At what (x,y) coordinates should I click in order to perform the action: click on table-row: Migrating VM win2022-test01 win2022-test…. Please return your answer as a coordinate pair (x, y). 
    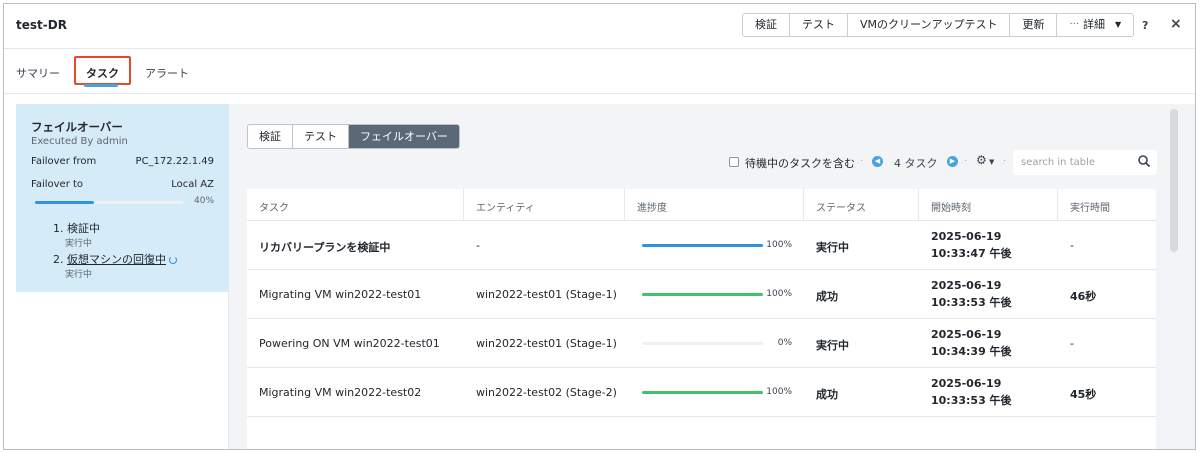
    Looking at the image, I should click on (701, 294).